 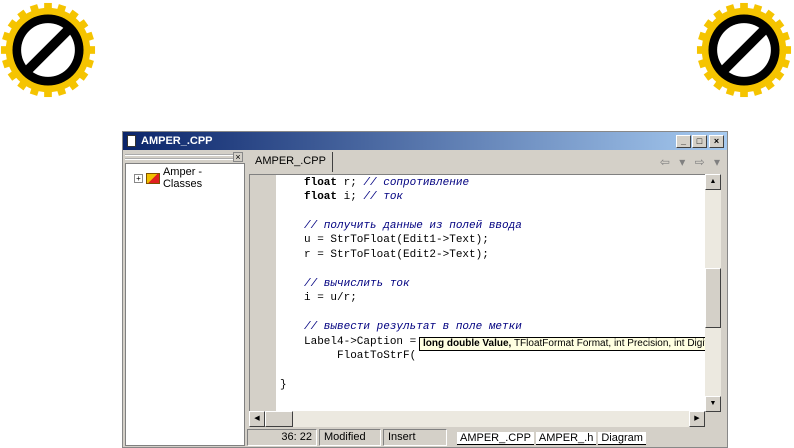 What do you see at coordinates (477, 419) in the screenshot?
I see `horizontal-scrollbar: ◀ ▶` at bounding box center [477, 419].